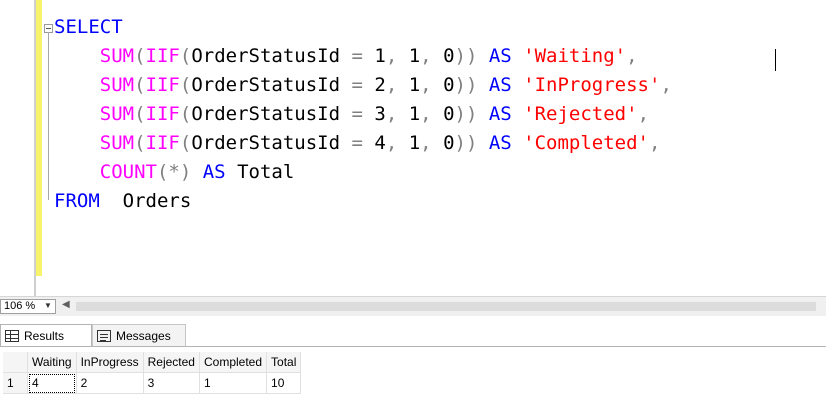 The image size is (826, 405). I want to click on code-token: 'InProgress', so click(592, 85).